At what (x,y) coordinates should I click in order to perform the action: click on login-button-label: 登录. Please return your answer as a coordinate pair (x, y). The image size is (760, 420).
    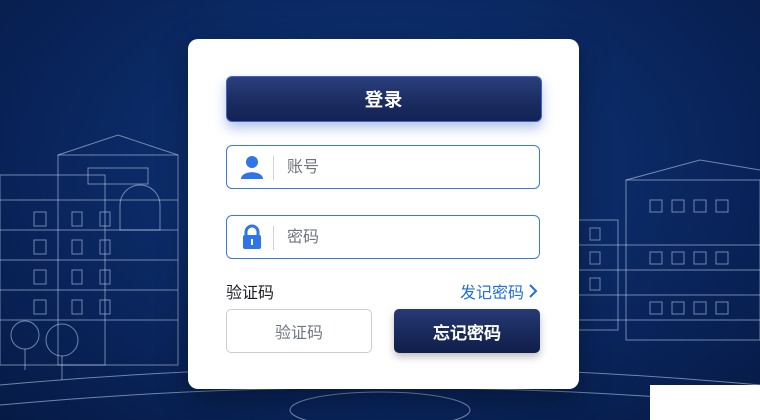
    Looking at the image, I should click on (384, 100).